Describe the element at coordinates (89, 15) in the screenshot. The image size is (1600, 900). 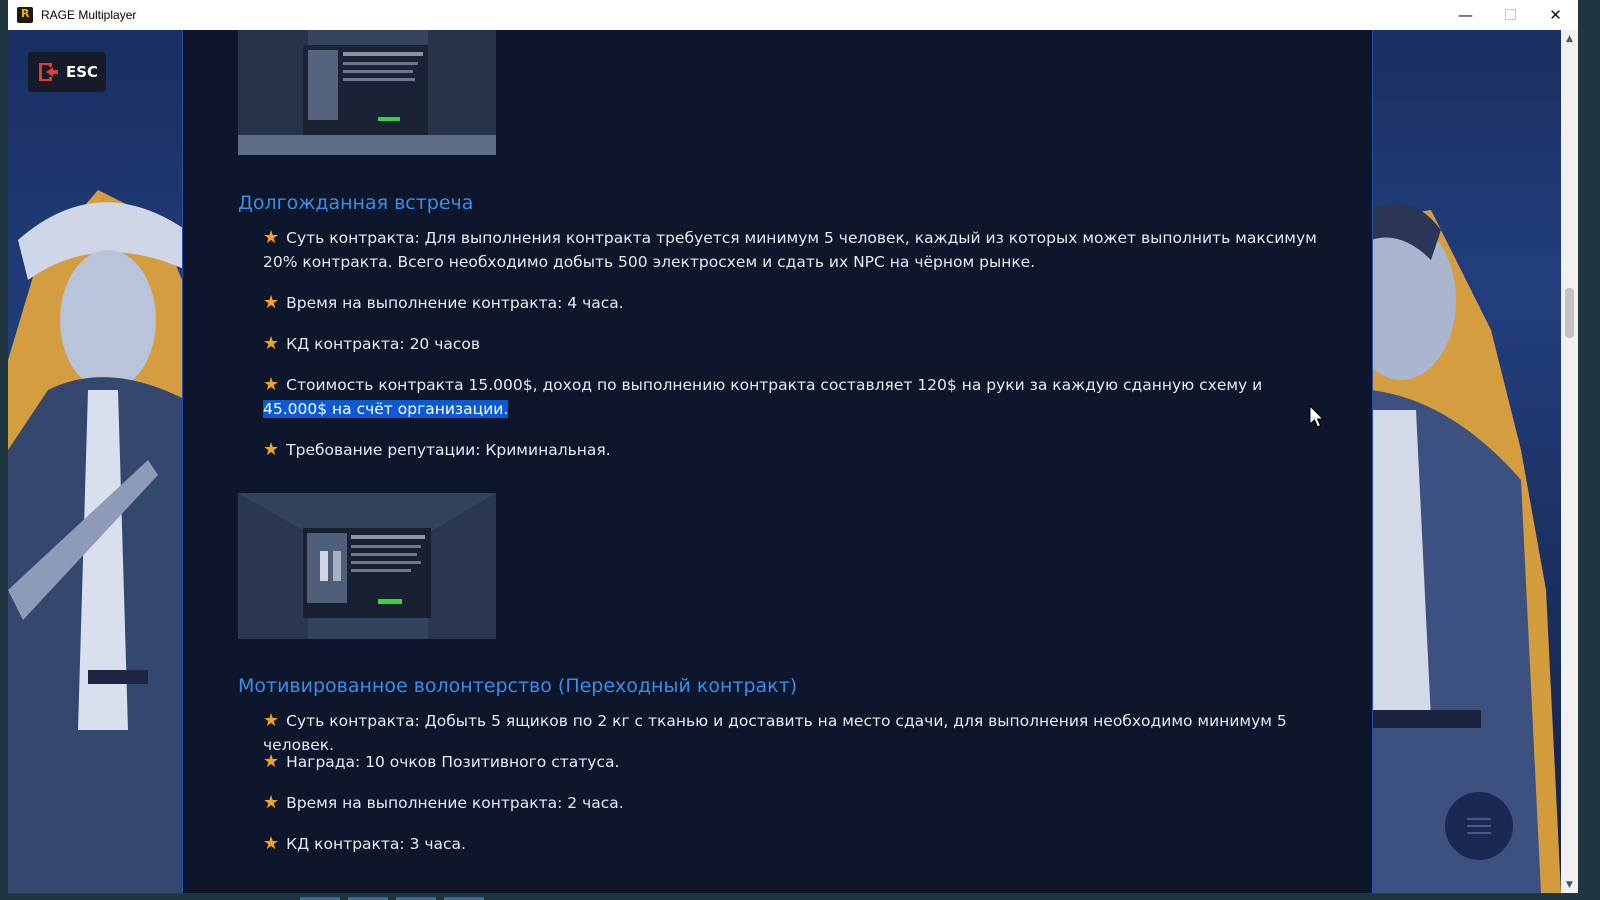
I see `window-title: RAGE Multiplayer` at that location.